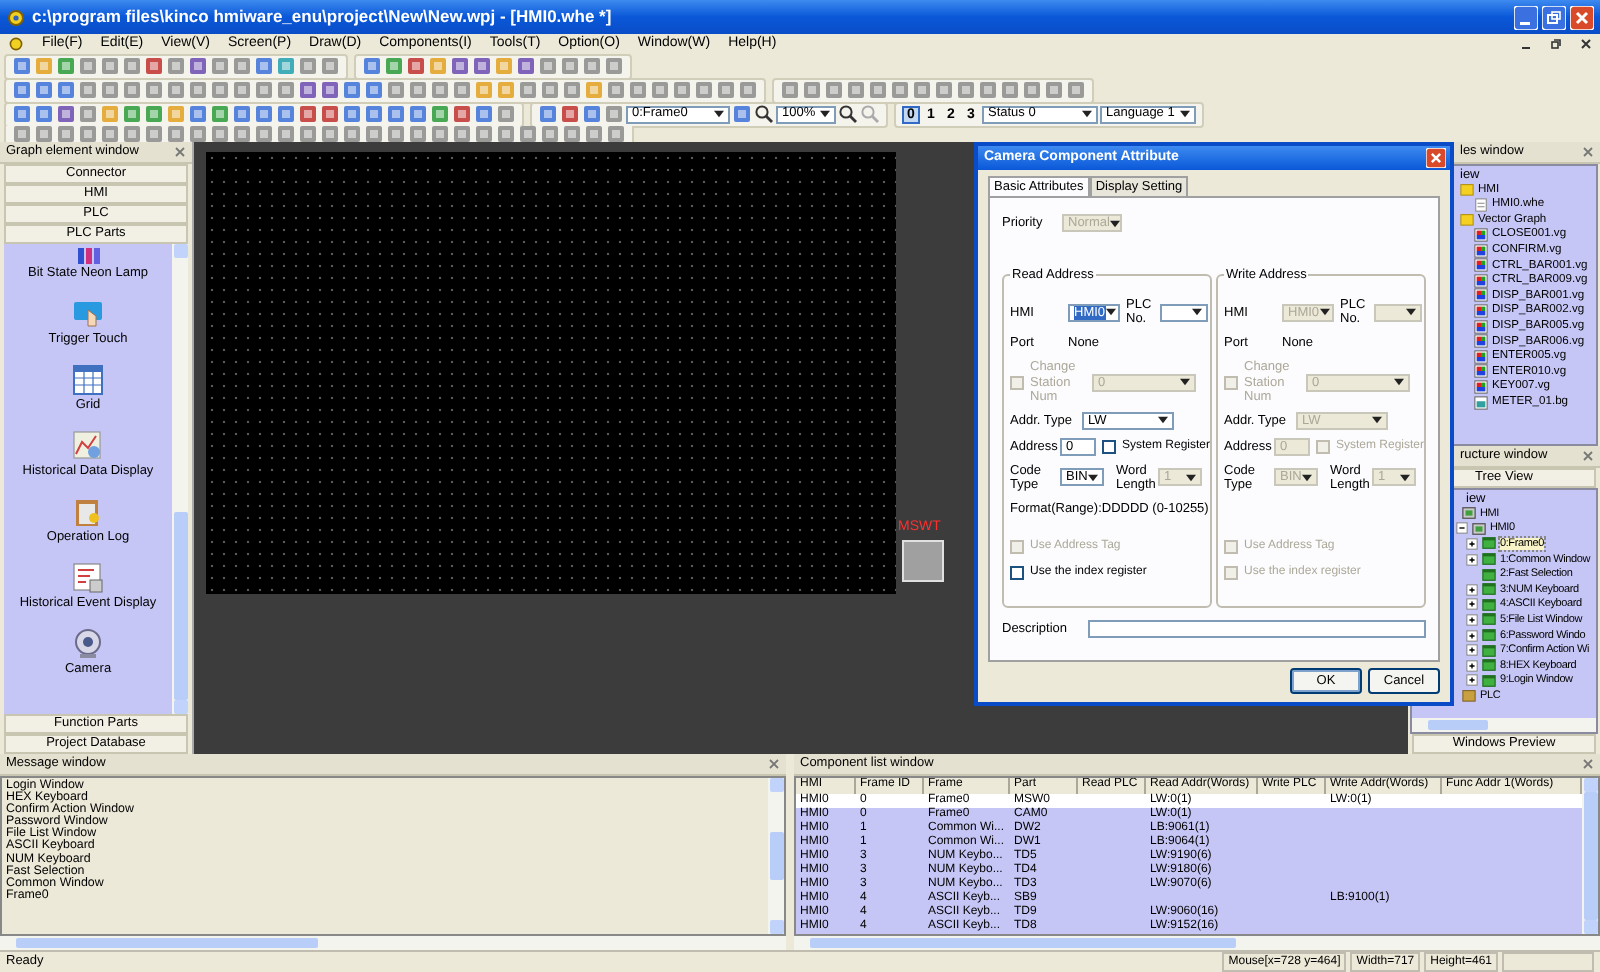 Image resolution: width=1600 pixels, height=972 pixels. What do you see at coordinates (923, 560) in the screenshot?
I see `switch-widget` at bounding box center [923, 560].